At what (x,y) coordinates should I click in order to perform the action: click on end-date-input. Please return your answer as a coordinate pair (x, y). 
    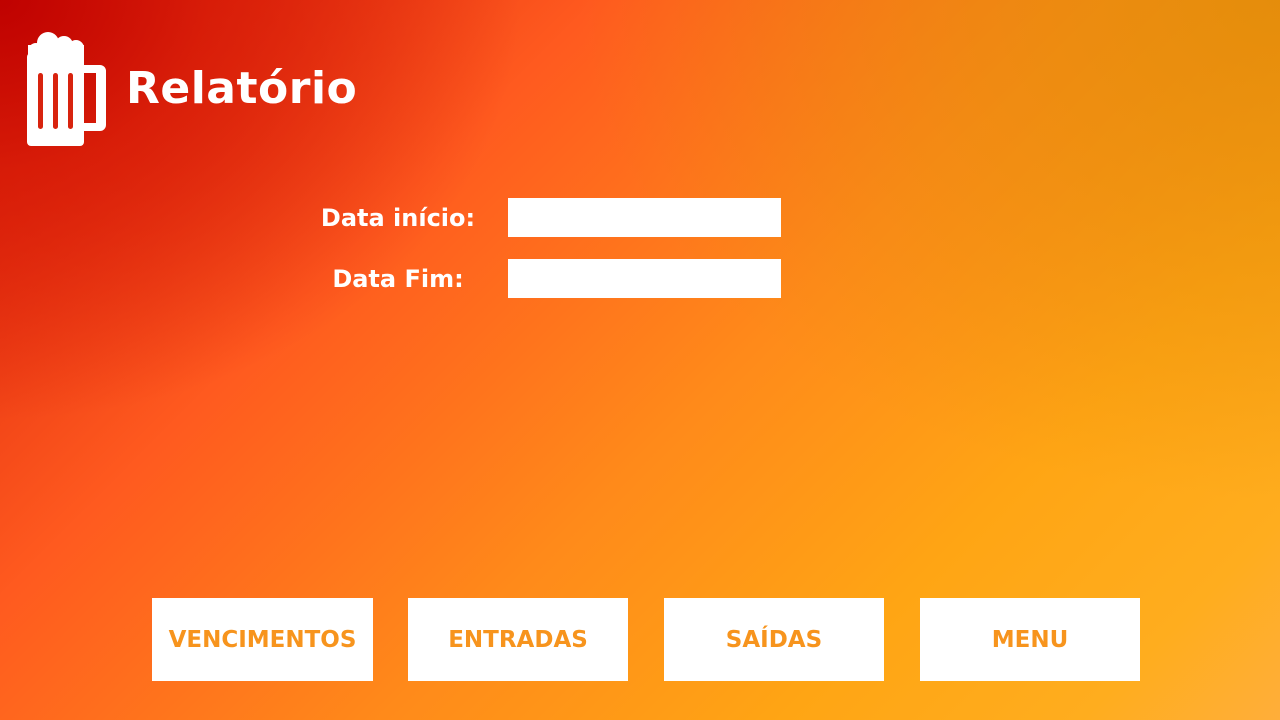
    Looking at the image, I should click on (644, 278).